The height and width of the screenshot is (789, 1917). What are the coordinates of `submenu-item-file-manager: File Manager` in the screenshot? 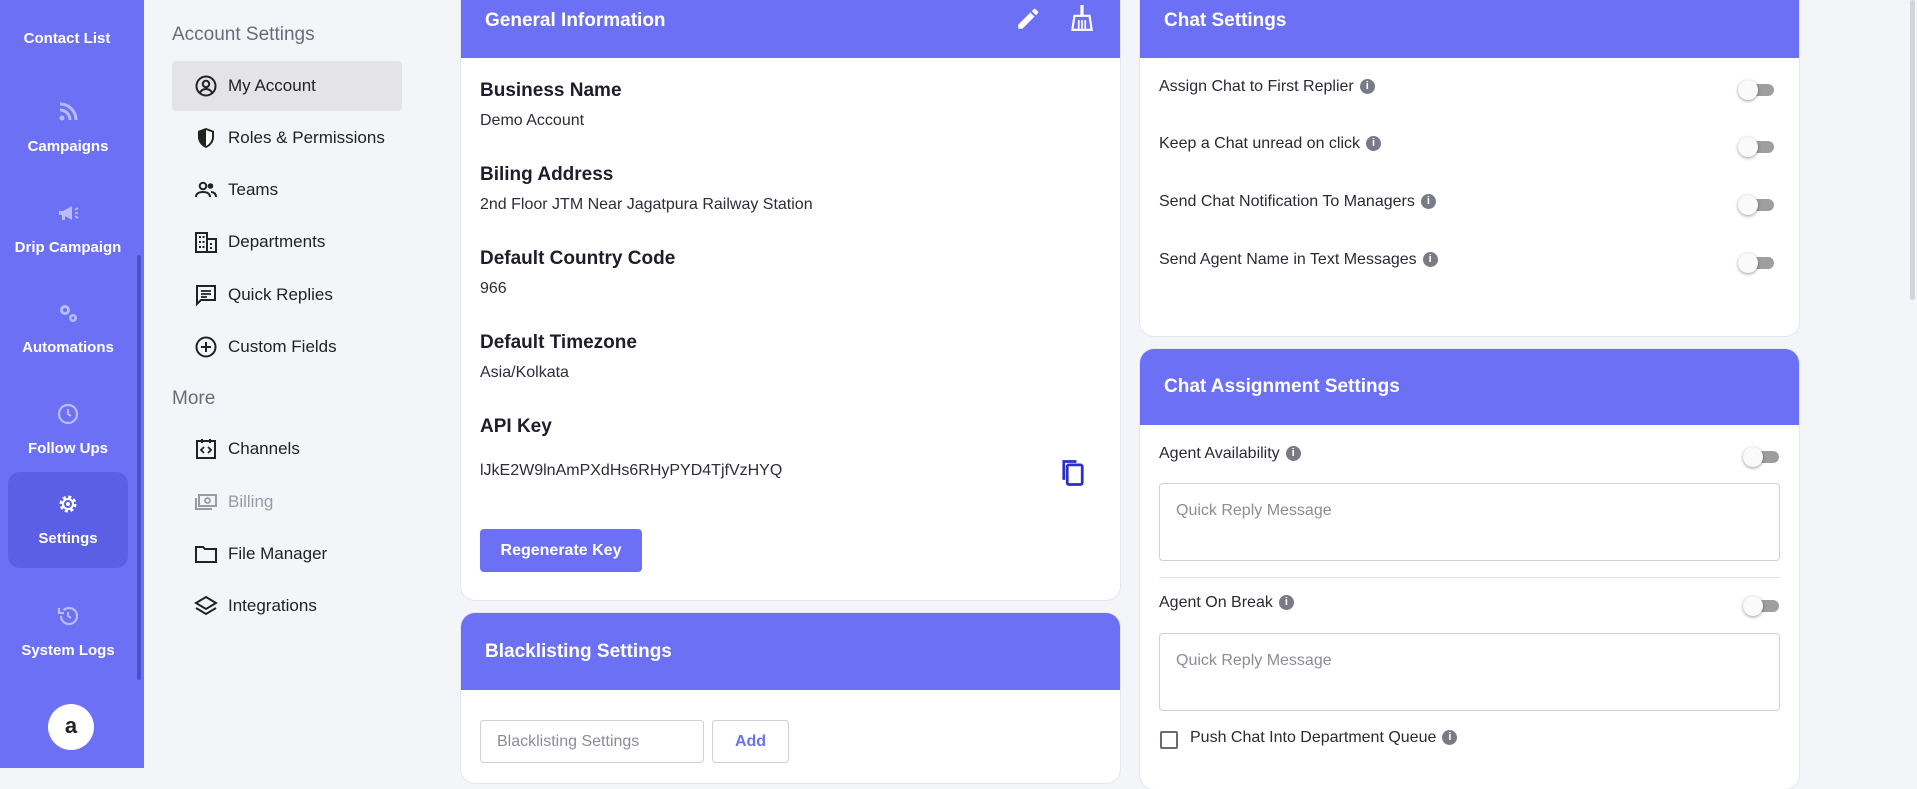 It's located at (287, 554).